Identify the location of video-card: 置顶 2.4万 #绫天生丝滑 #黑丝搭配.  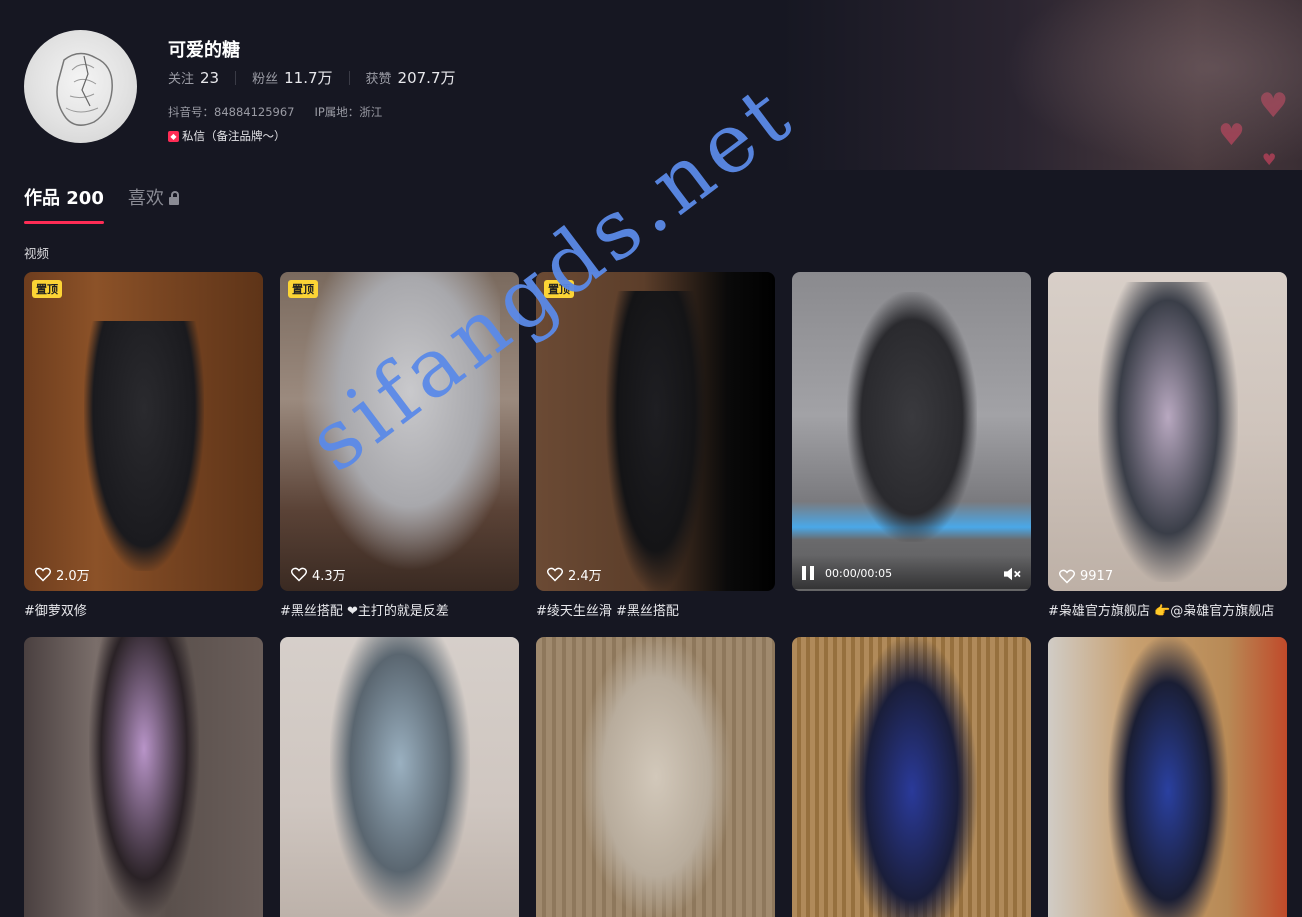
(655, 445).